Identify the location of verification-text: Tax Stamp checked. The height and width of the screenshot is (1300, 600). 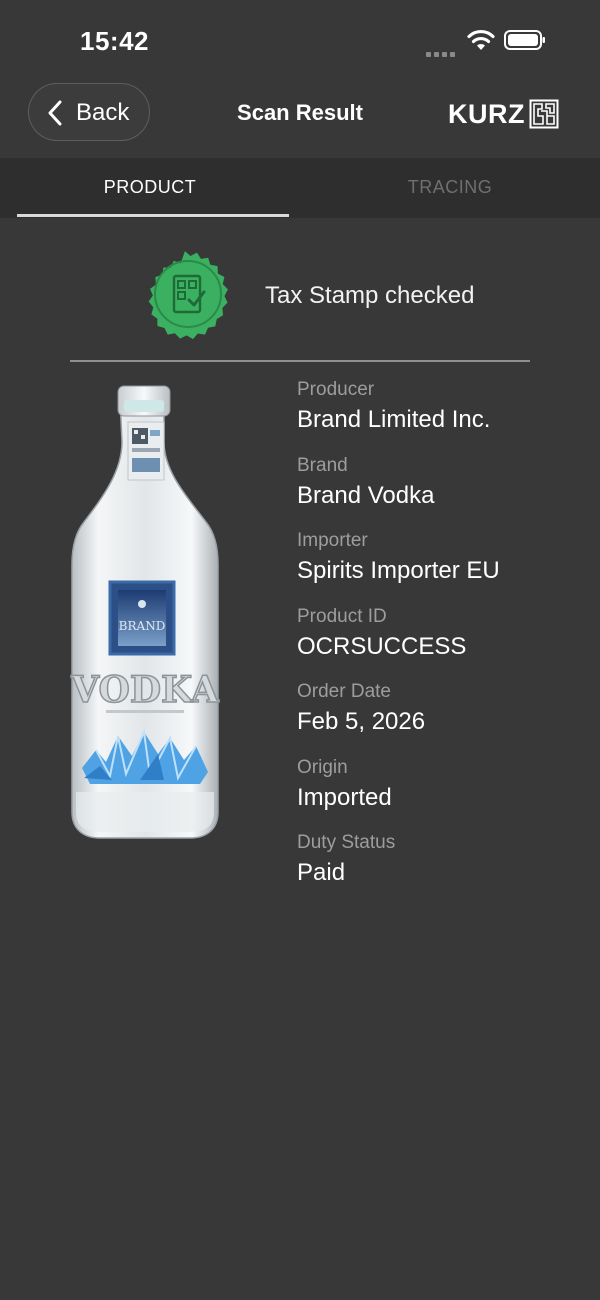
(370, 295).